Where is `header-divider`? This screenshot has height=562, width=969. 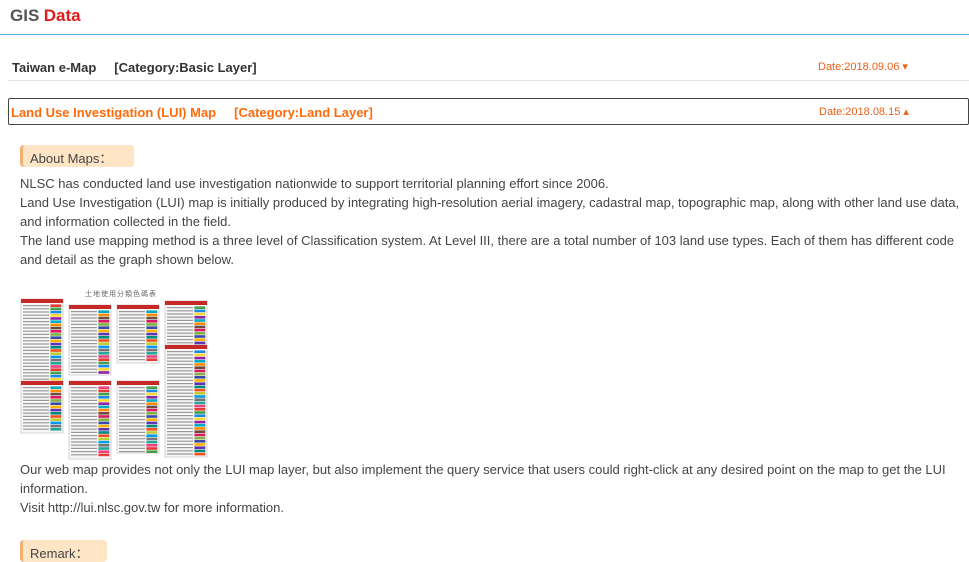 header-divider is located at coordinates (484, 34).